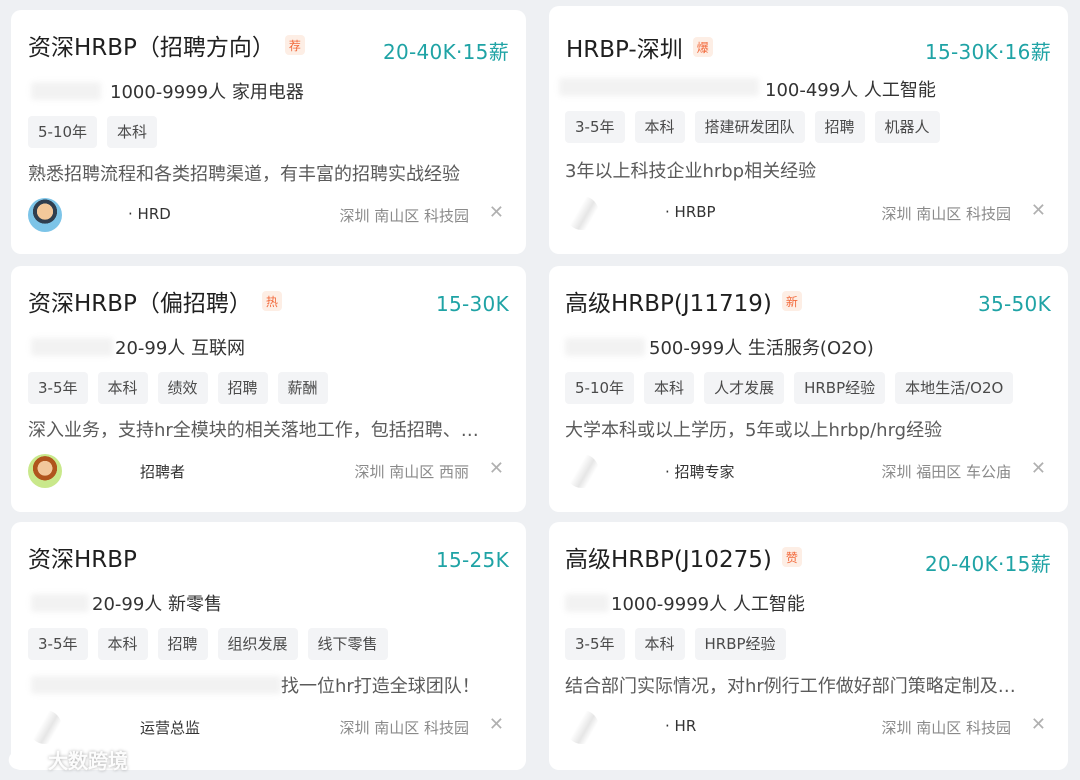 This screenshot has height=780, width=1080. I want to click on job-title: HRBP-深圳, so click(624, 50).